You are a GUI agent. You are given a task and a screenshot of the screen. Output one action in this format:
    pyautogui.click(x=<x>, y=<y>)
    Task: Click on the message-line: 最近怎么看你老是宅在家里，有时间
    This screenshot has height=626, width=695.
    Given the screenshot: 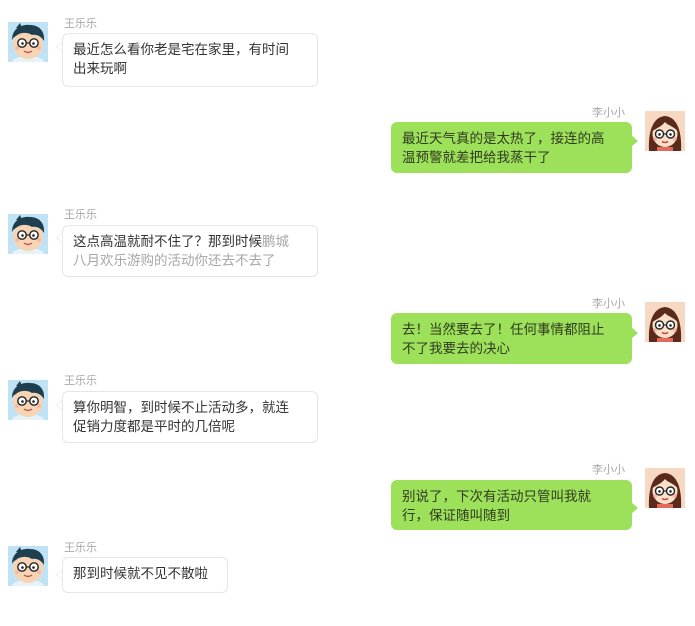 What is the action you would take?
    pyautogui.click(x=181, y=50)
    